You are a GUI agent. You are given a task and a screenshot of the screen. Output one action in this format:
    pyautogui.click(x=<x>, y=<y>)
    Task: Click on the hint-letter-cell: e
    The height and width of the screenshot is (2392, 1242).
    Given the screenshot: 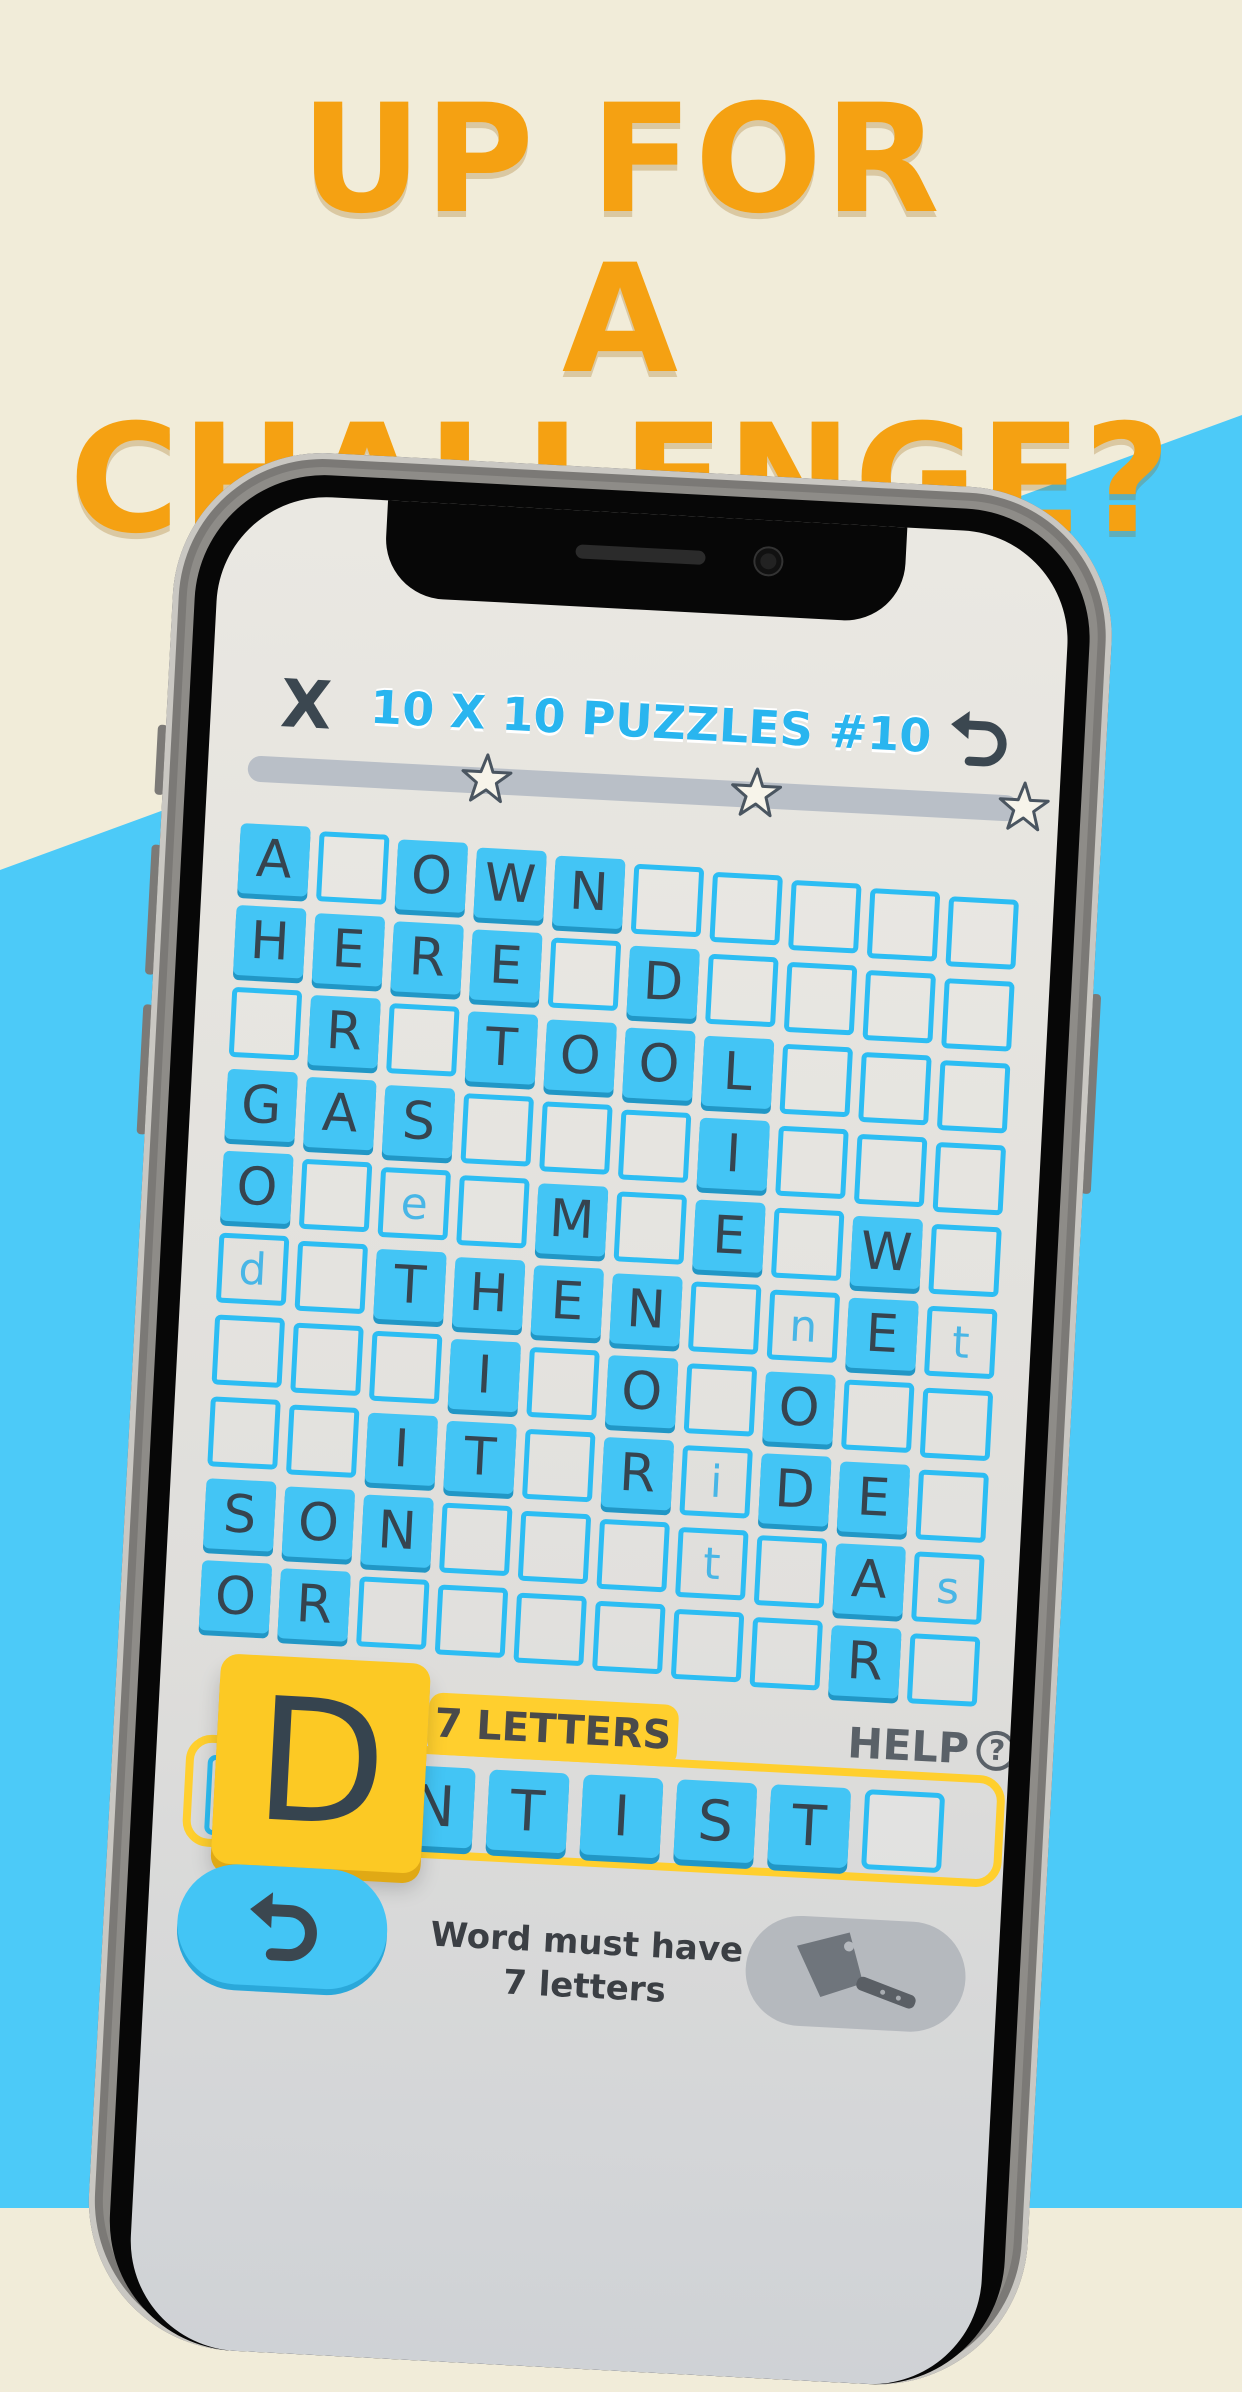 What is the action you would take?
    pyautogui.click(x=414, y=1203)
    